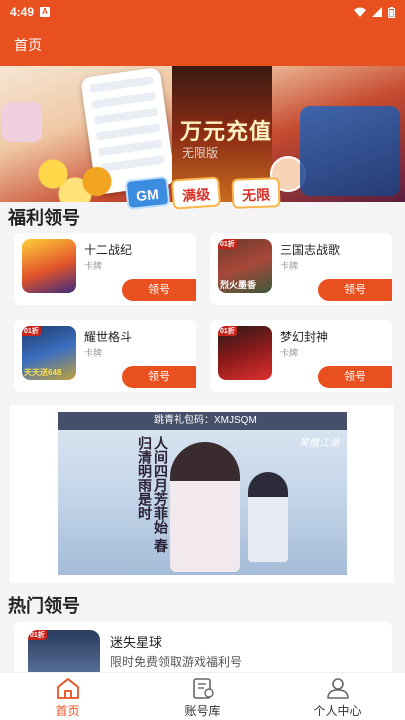 This screenshot has width=405, height=720. I want to click on tab-personal-center: 个人中心, so click(337, 696).